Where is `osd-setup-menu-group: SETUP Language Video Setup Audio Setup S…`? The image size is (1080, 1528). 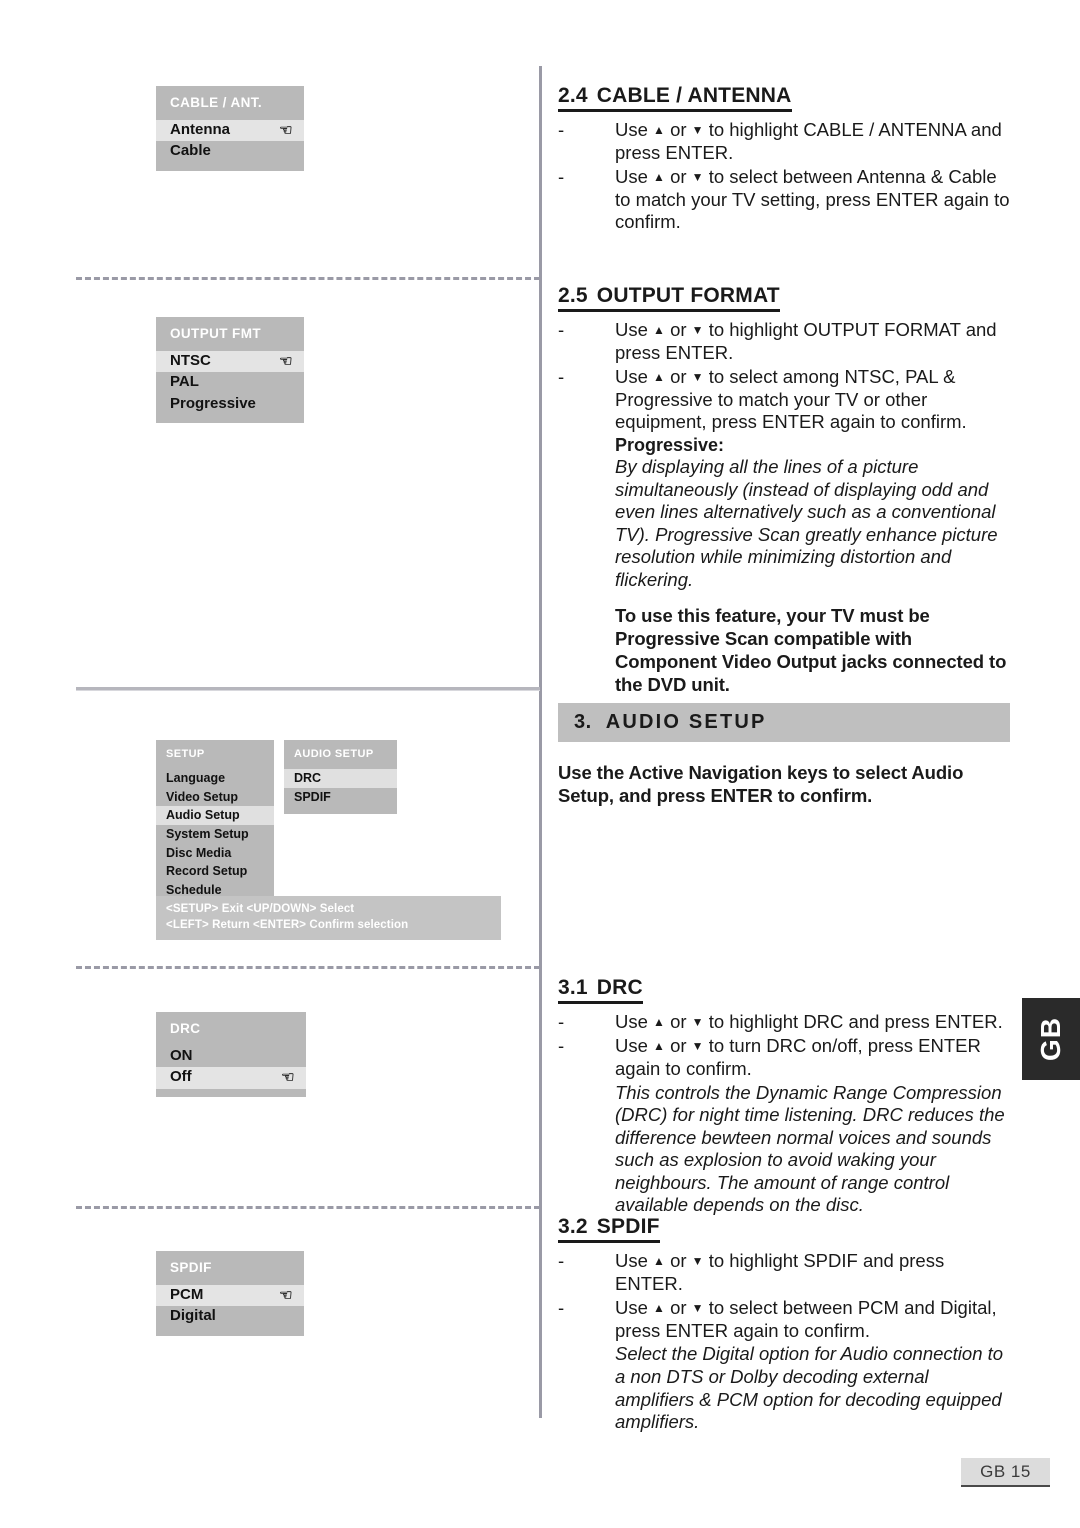 osd-setup-menu-group: SETUP Language Video Setup Audio Setup S… is located at coordinates (276, 826).